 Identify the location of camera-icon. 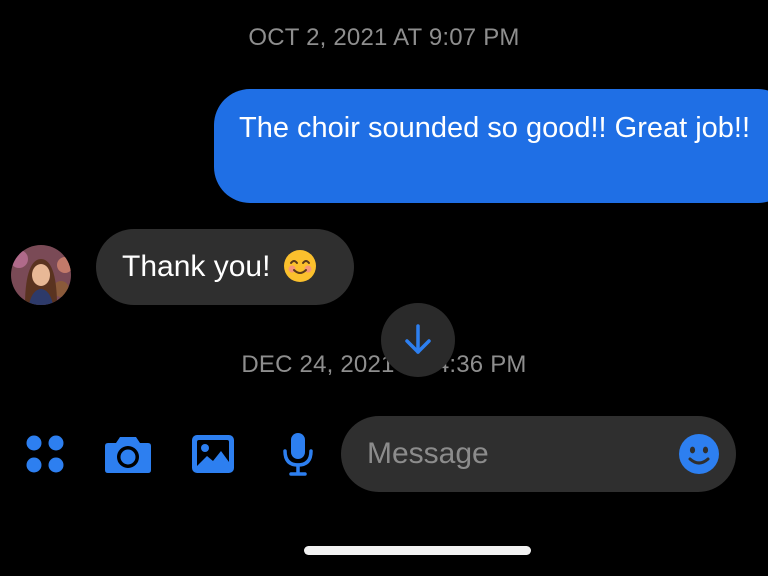
(128, 455).